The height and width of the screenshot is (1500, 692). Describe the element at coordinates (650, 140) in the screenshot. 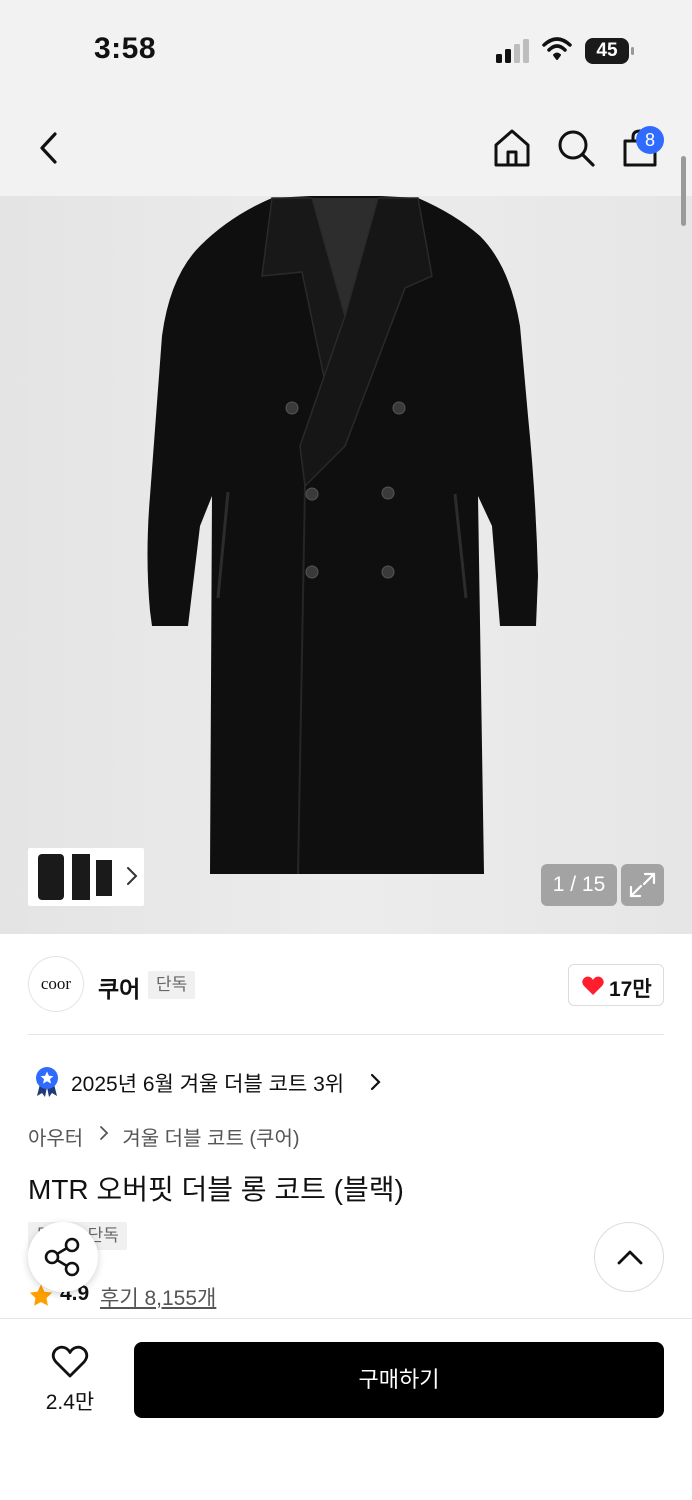

I see `cart-count-badge: 8` at that location.